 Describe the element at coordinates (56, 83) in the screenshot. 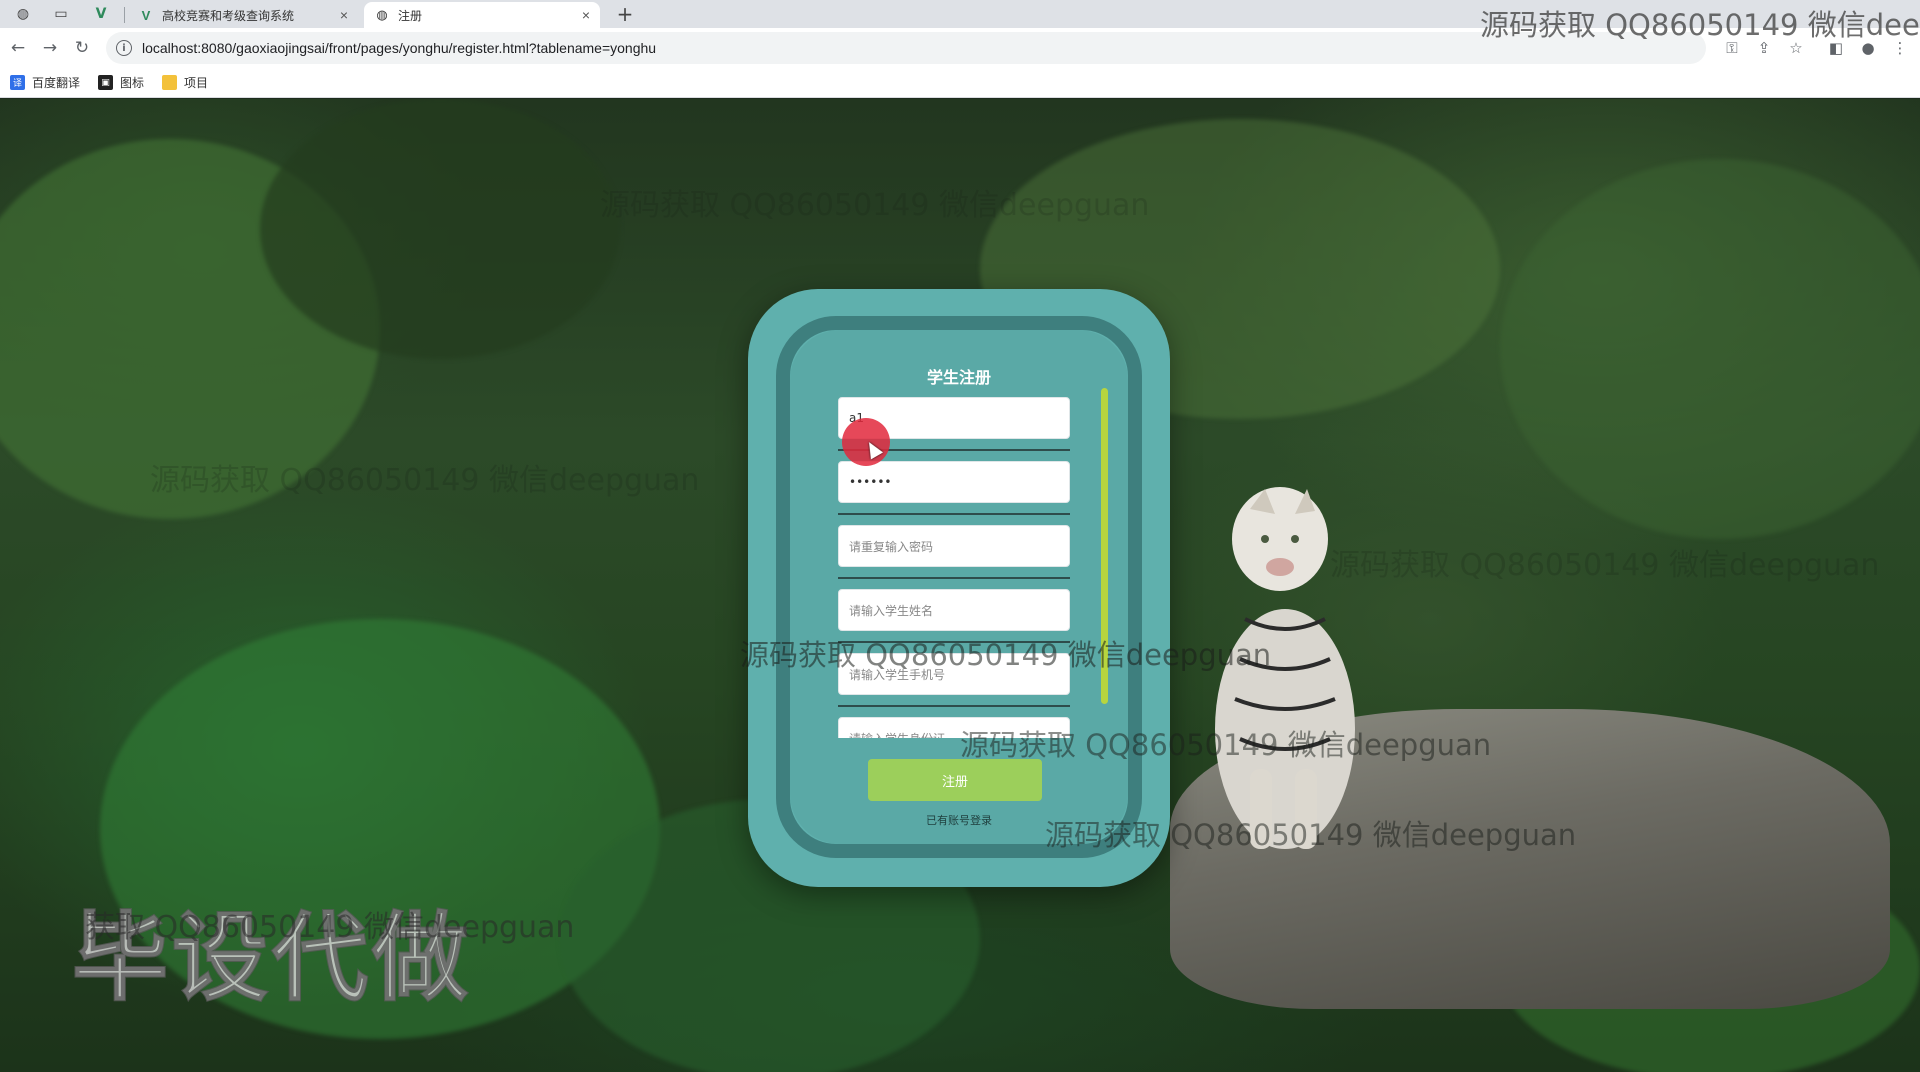

I see `bookmark-label: 百度翻译` at that location.